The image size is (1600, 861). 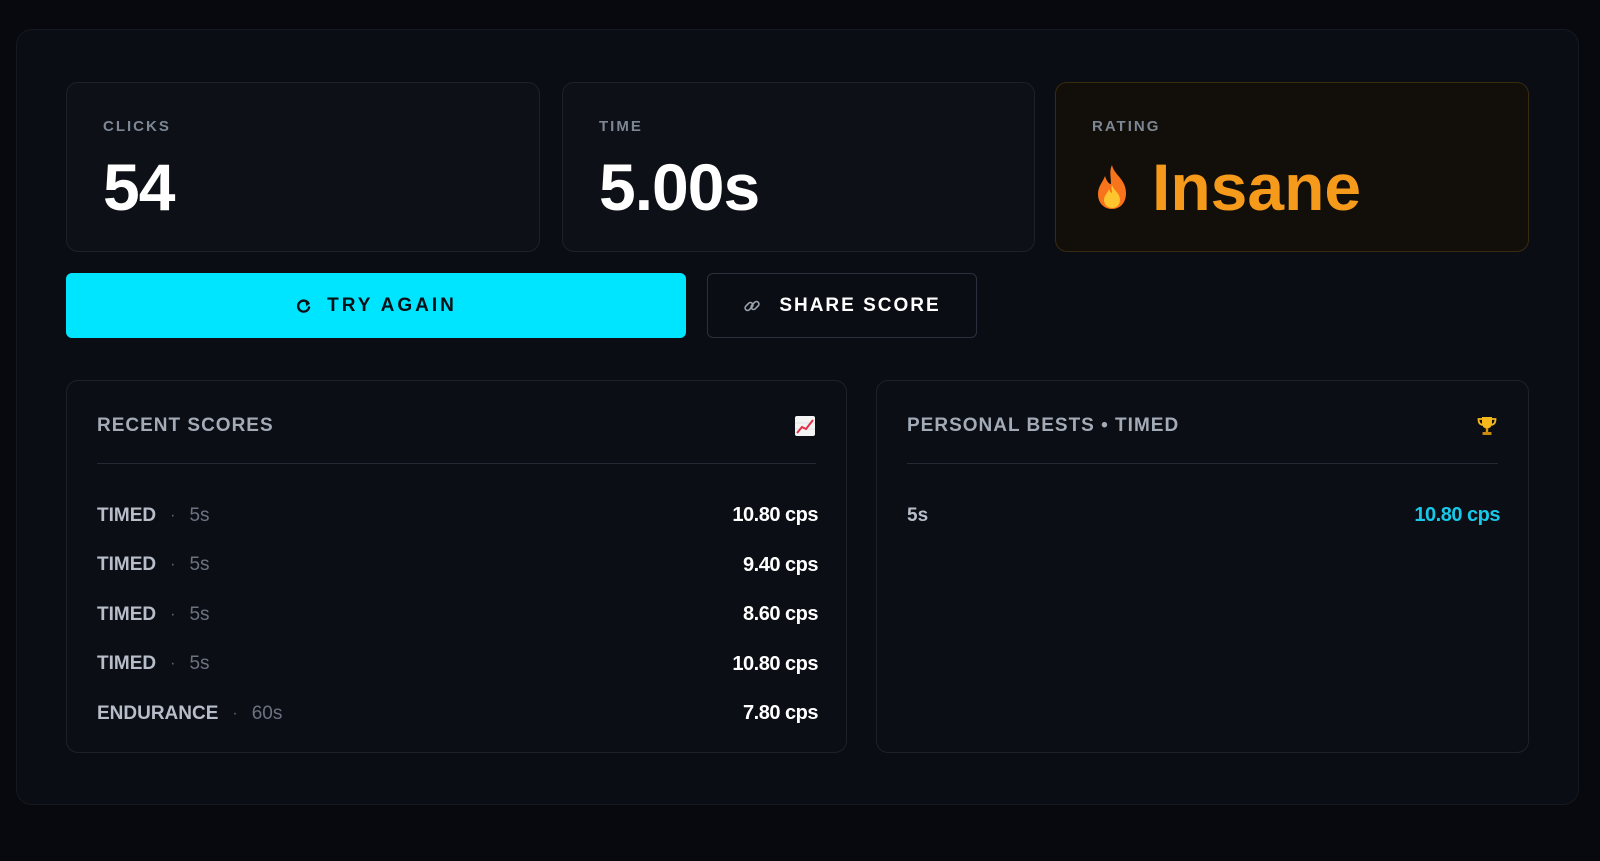 I want to click on personal-bests-title: PERSONAL BESTS • TIMED, so click(x=1043, y=425).